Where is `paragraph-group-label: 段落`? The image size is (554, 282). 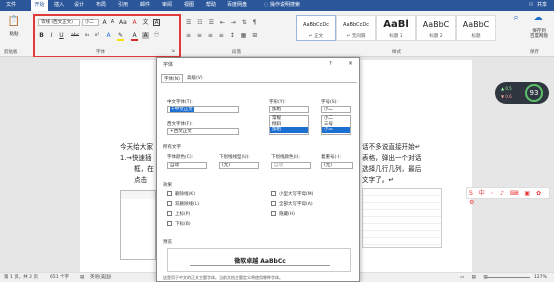
paragraph-group-label: 段落 is located at coordinates (236, 52).